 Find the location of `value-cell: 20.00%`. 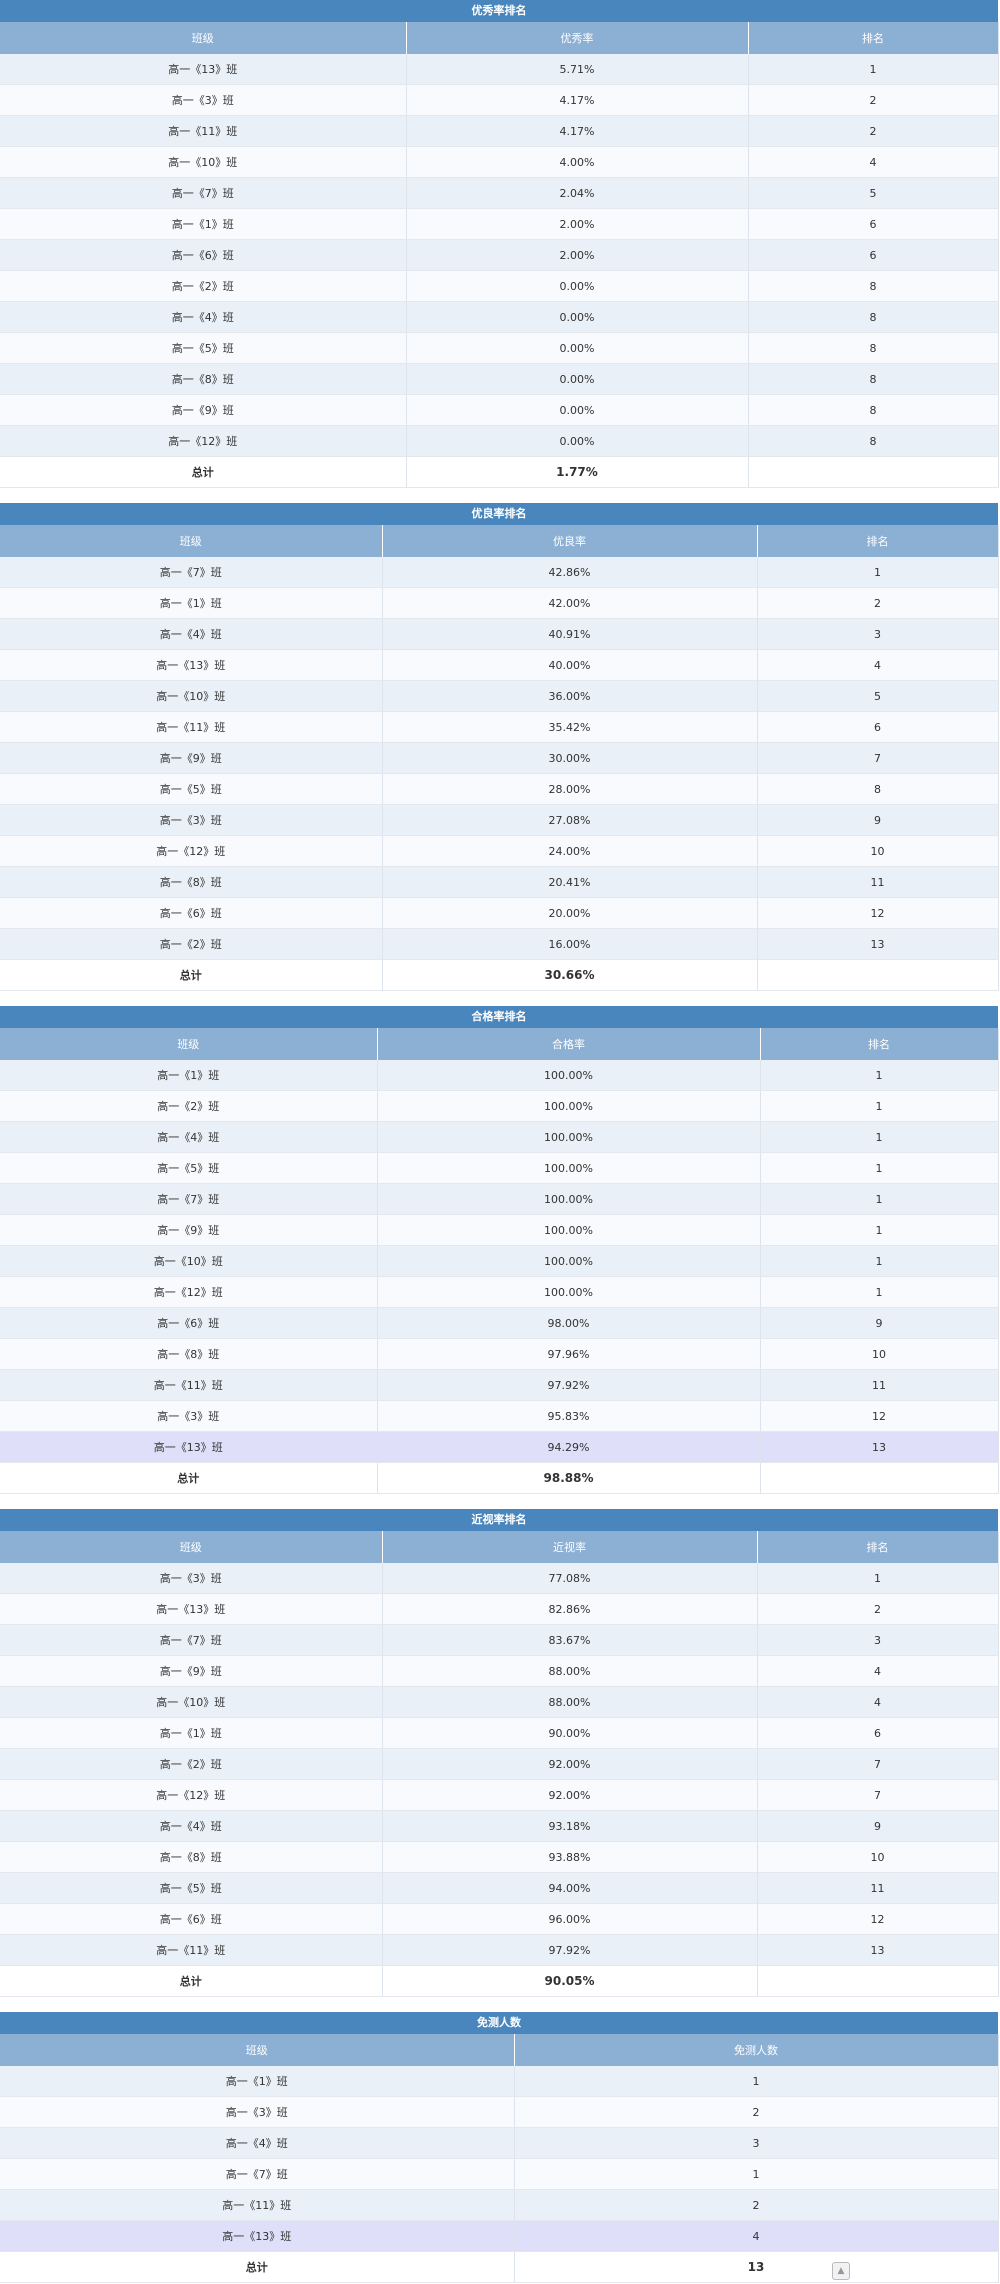

value-cell: 20.00% is located at coordinates (570, 913).